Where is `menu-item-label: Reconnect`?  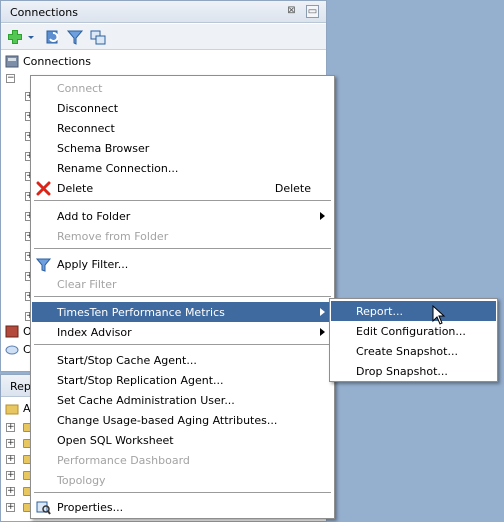 menu-item-label: Reconnect is located at coordinates (86, 128).